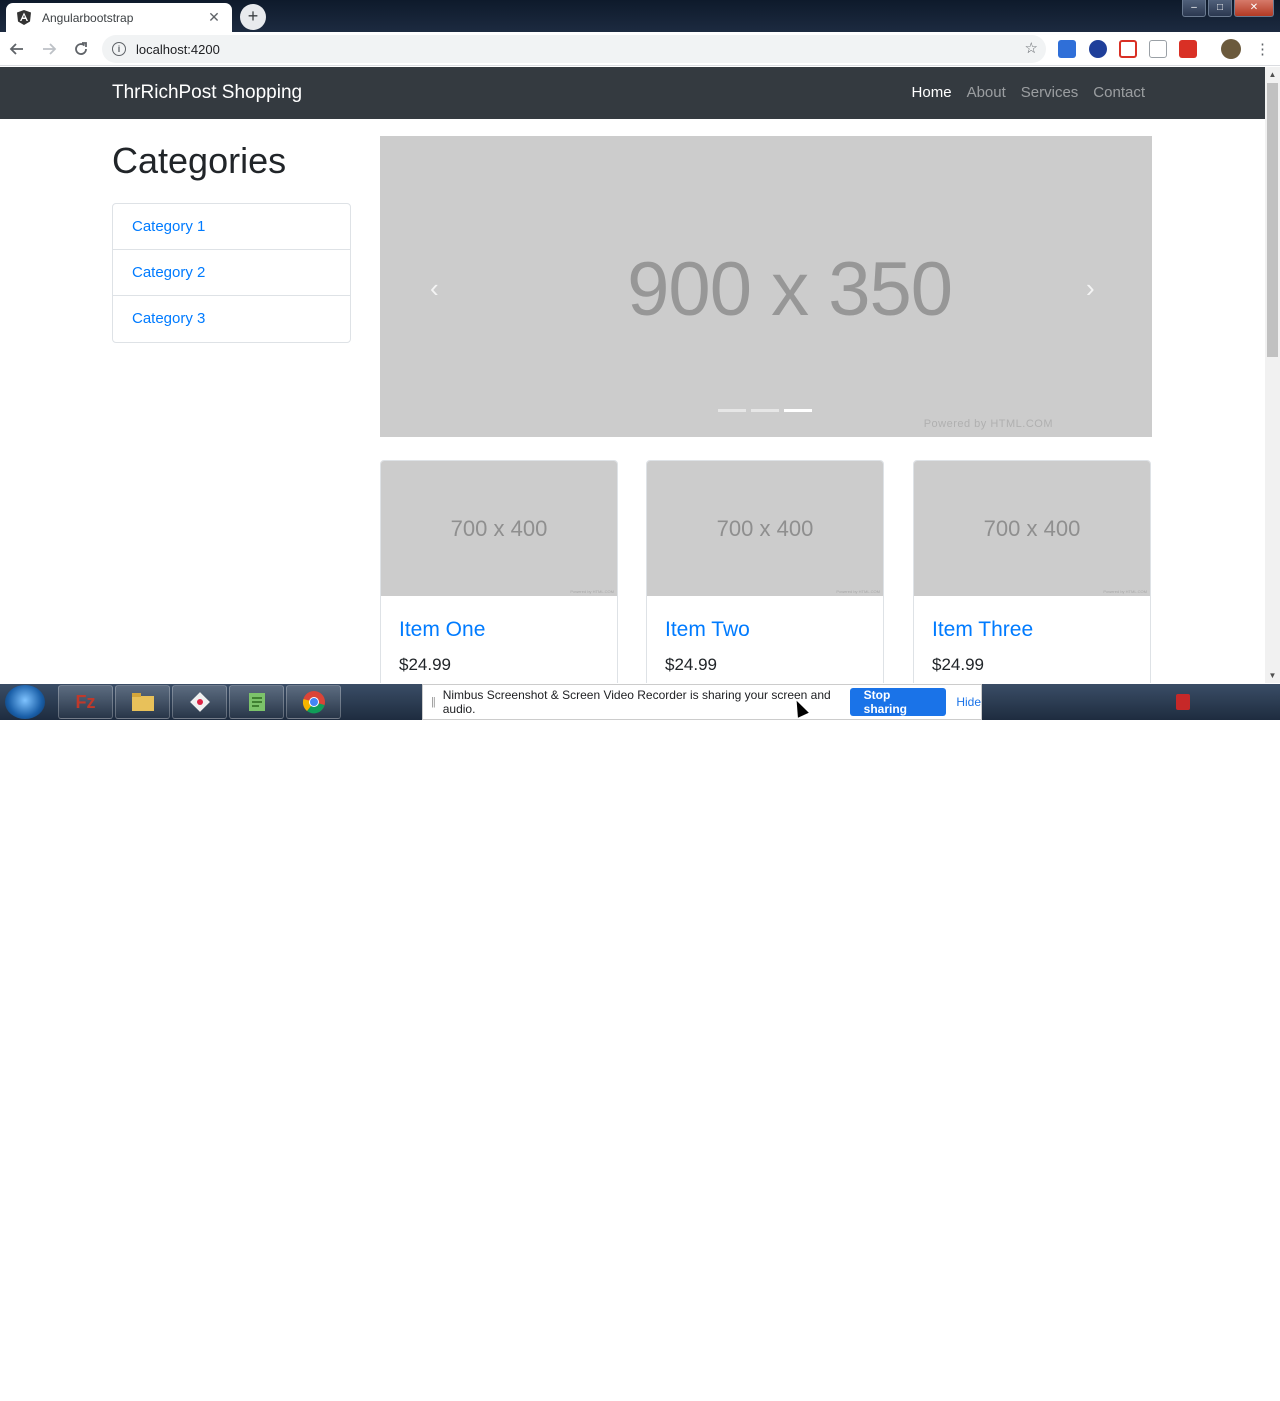 This screenshot has width=1280, height=1401. Describe the element at coordinates (1262, 49) in the screenshot. I see `browser-menu-icon: ⋮` at that location.